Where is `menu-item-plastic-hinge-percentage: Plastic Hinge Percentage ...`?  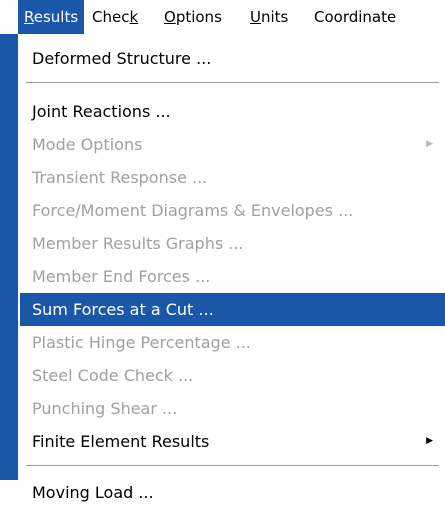 menu-item-plastic-hinge-percentage: Plastic Hinge Percentage ... is located at coordinates (232, 342).